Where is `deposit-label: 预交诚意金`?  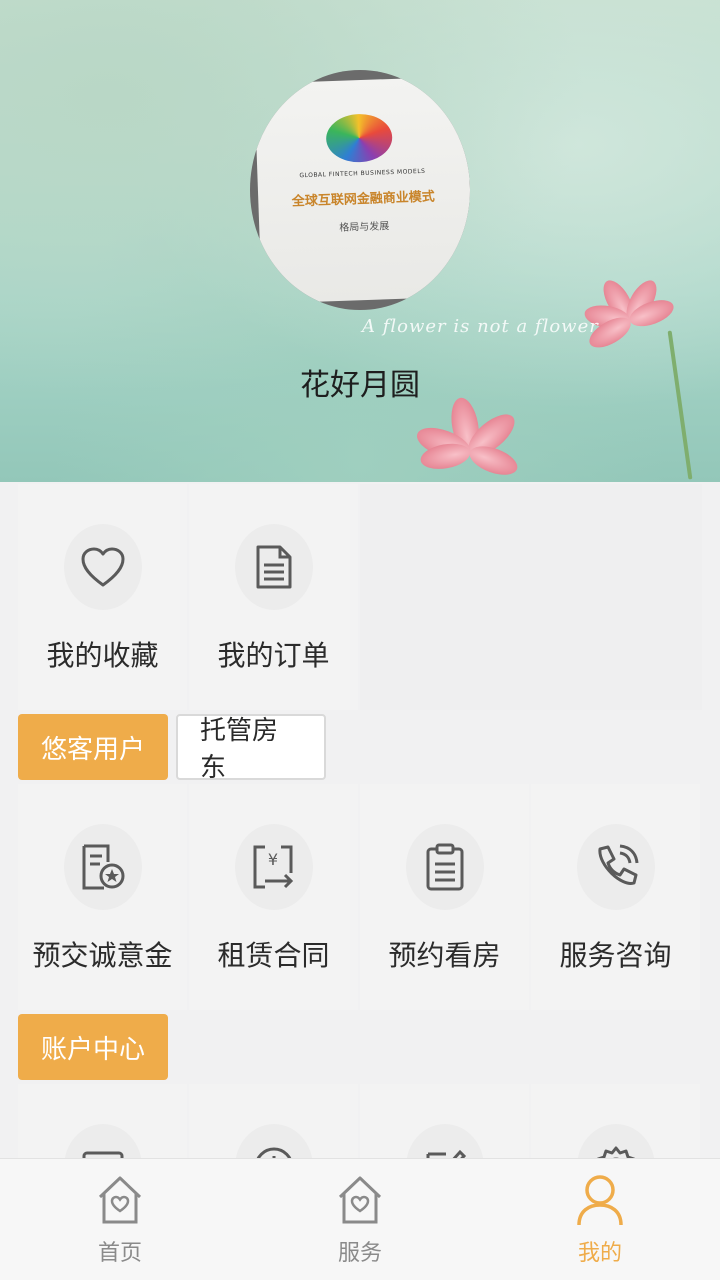 deposit-label: 预交诚意金 is located at coordinates (102, 955).